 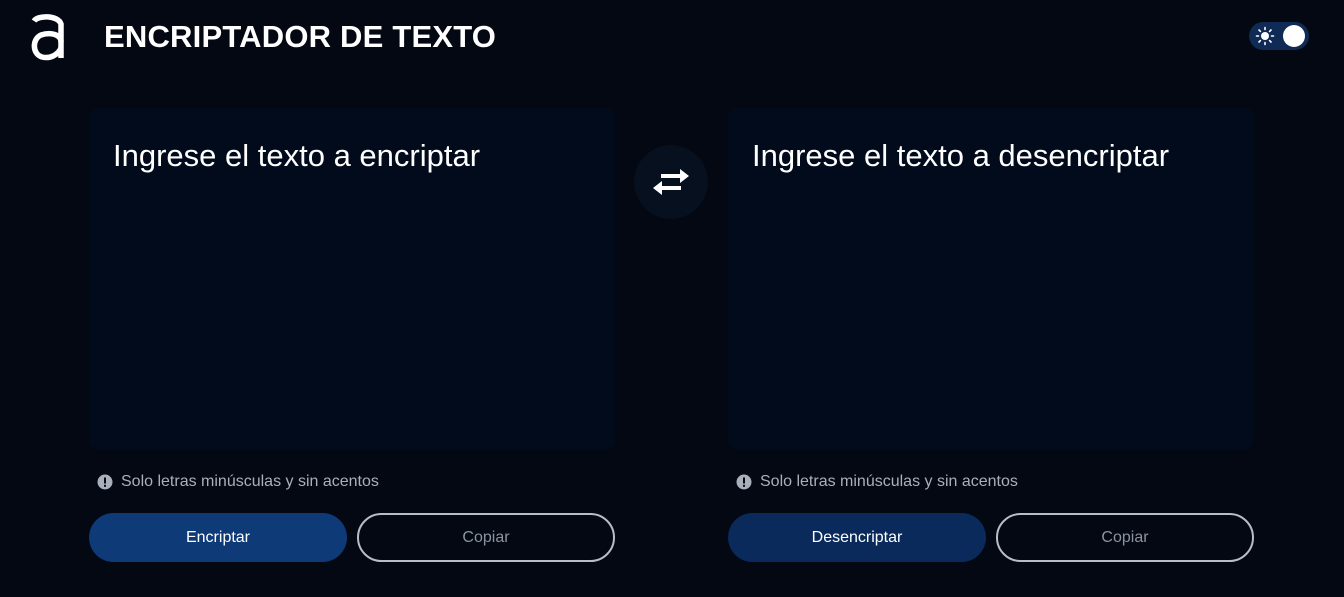 I want to click on alura-a-logo-icon, so click(x=47, y=37).